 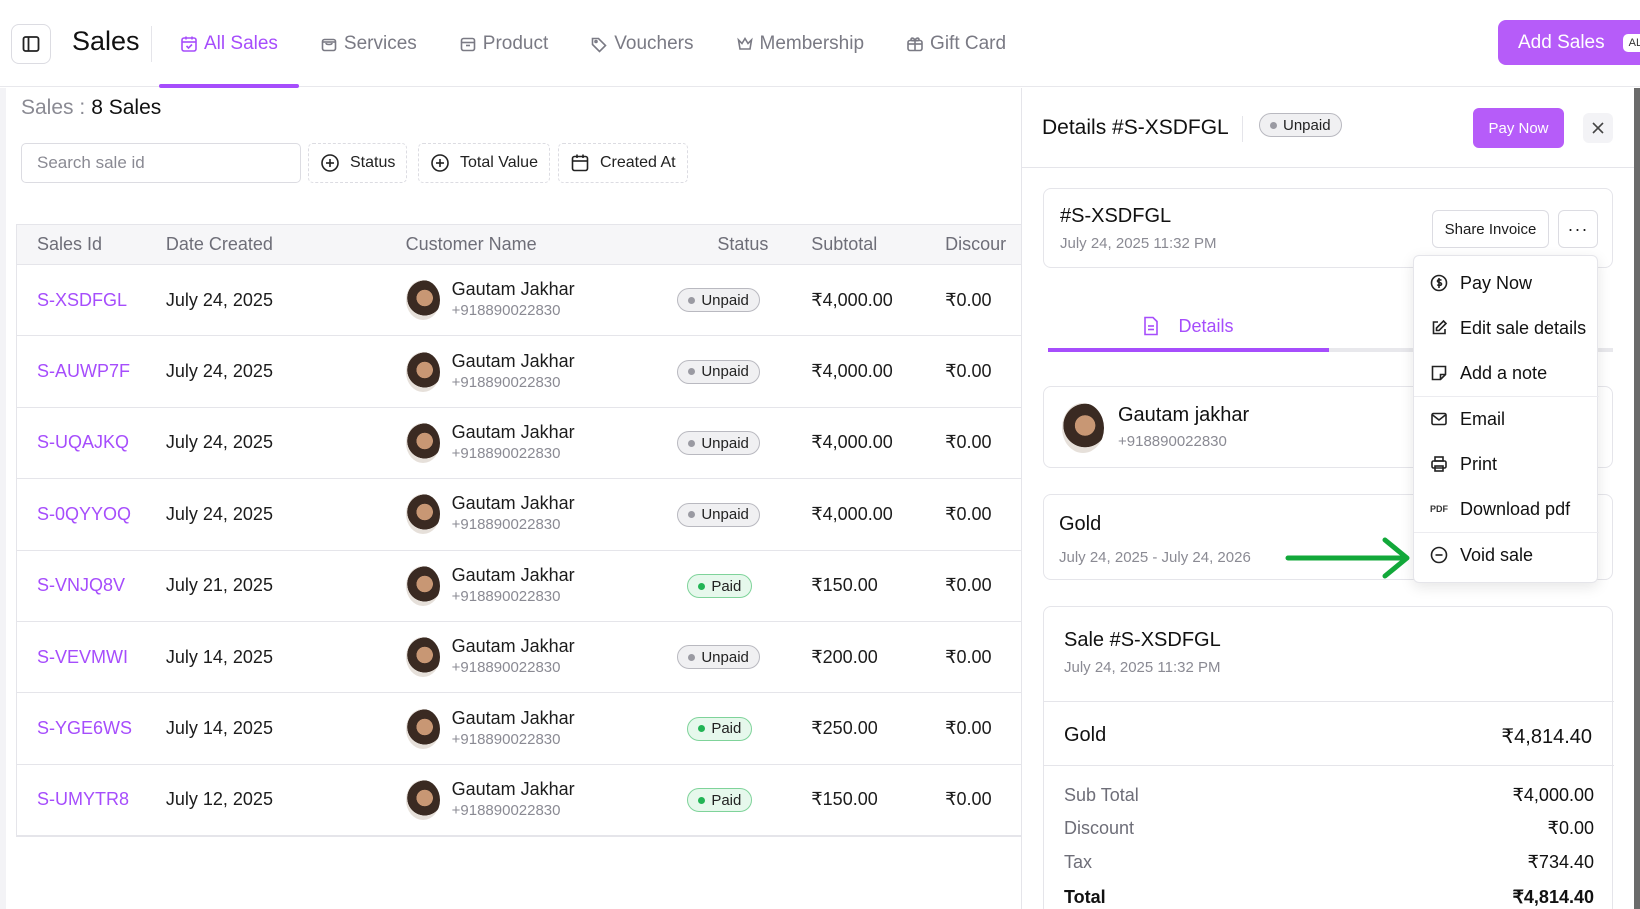 I want to click on invoice-id: #S-XSDFGL, so click(x=1116, y=216).